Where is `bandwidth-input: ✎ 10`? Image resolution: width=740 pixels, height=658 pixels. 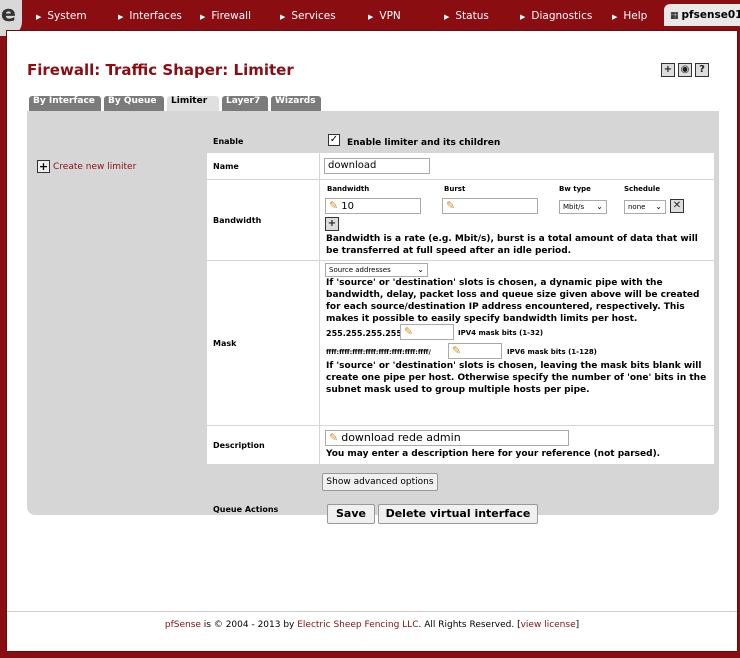 bandwidth-input: ✎ 10 is located at coordinates (373, 206).